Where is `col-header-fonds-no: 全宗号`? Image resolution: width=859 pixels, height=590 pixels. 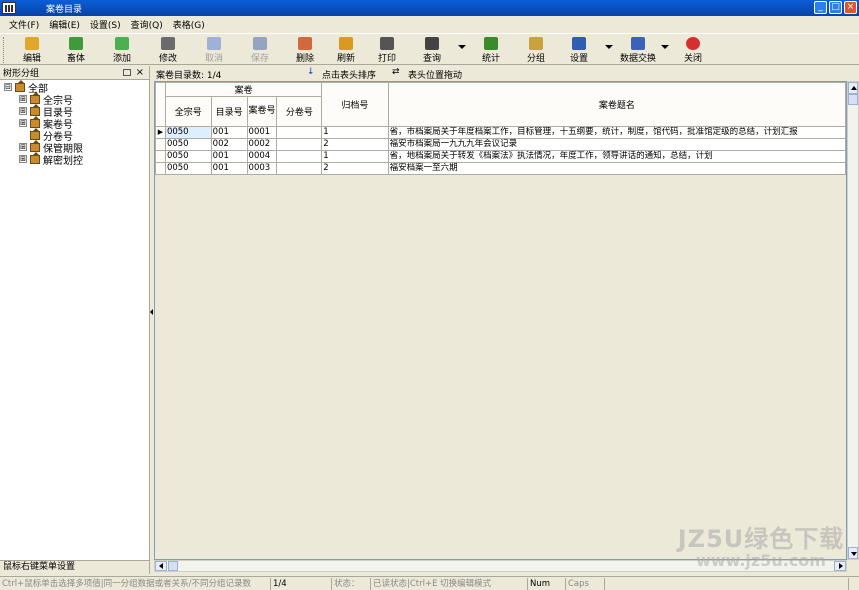
col-header-fonds-no: 全宗号 is located at coordinates (188, 111).